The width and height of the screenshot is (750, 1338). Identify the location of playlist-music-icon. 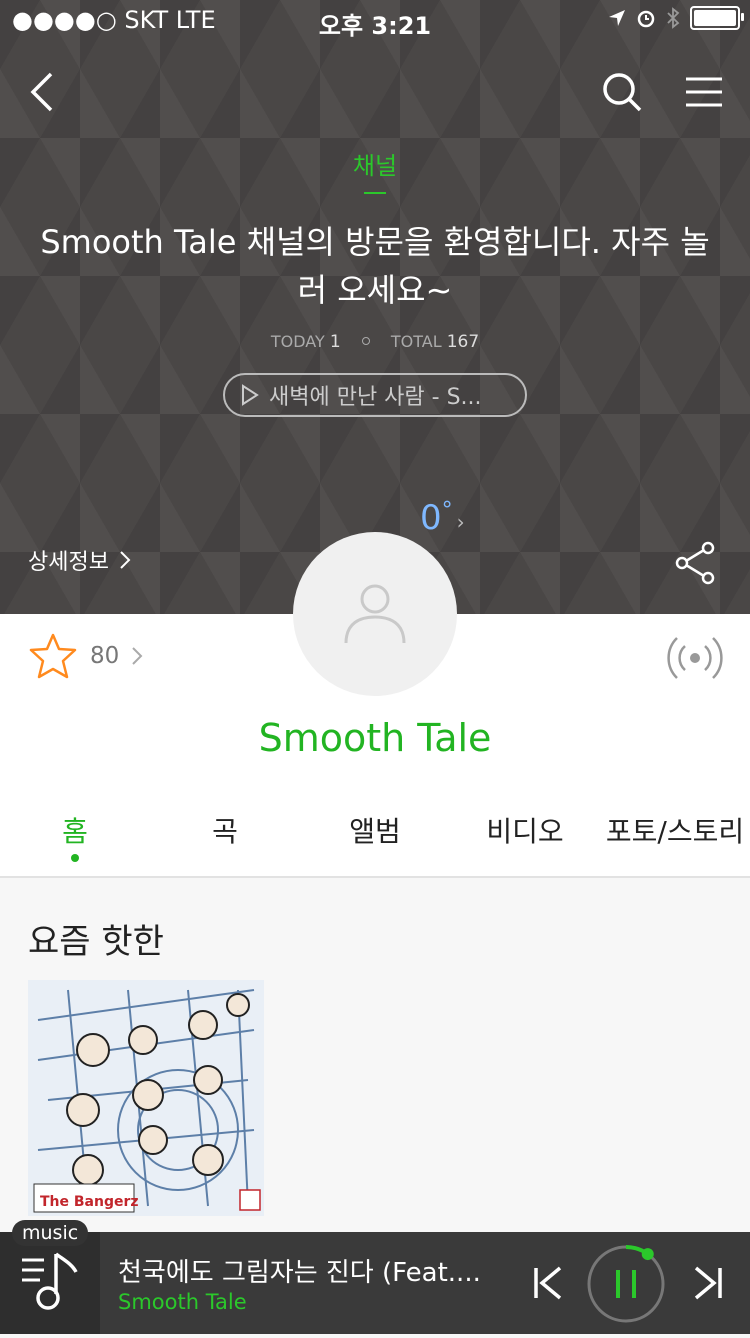
(50, 1281).